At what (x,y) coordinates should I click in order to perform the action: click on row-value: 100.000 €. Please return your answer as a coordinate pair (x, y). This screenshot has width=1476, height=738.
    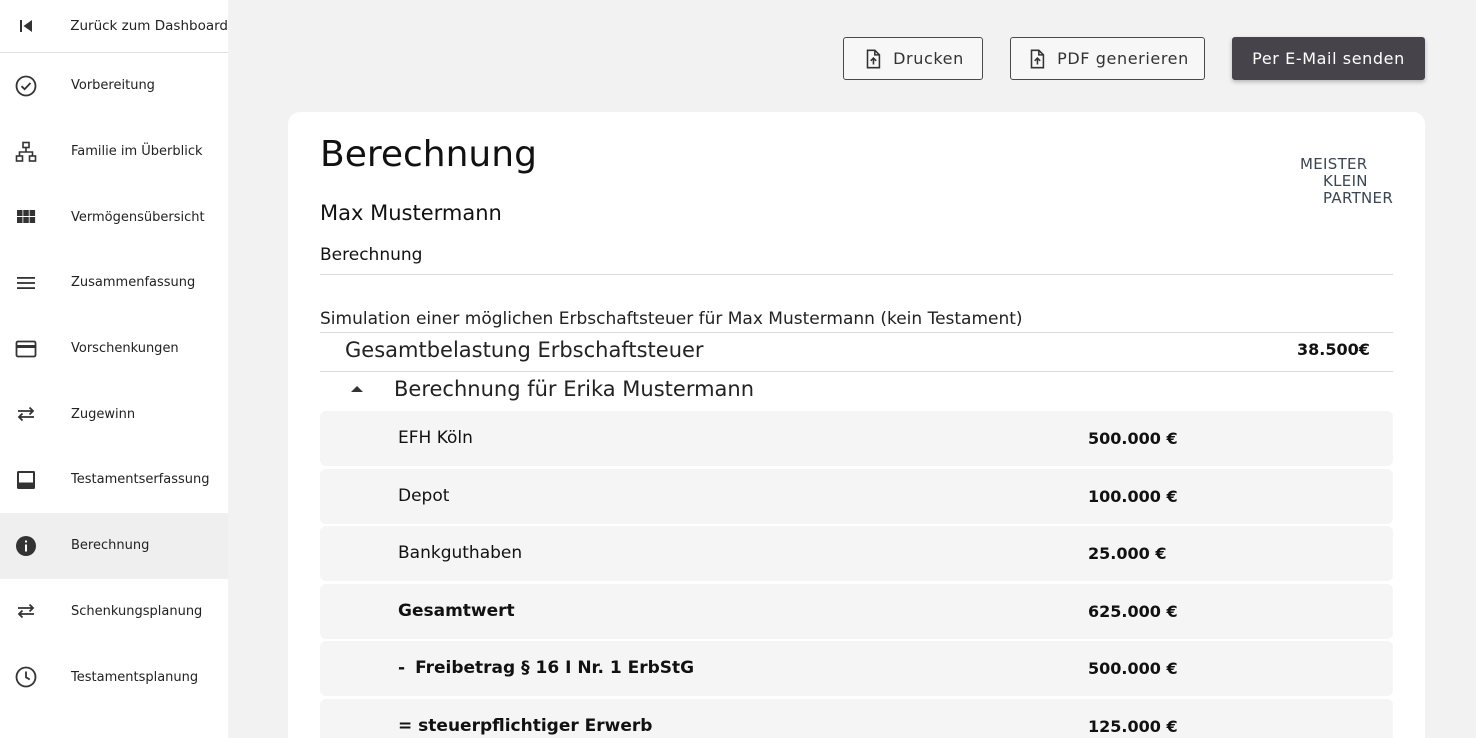
    Looking at the image, I should click on (1133, 496).